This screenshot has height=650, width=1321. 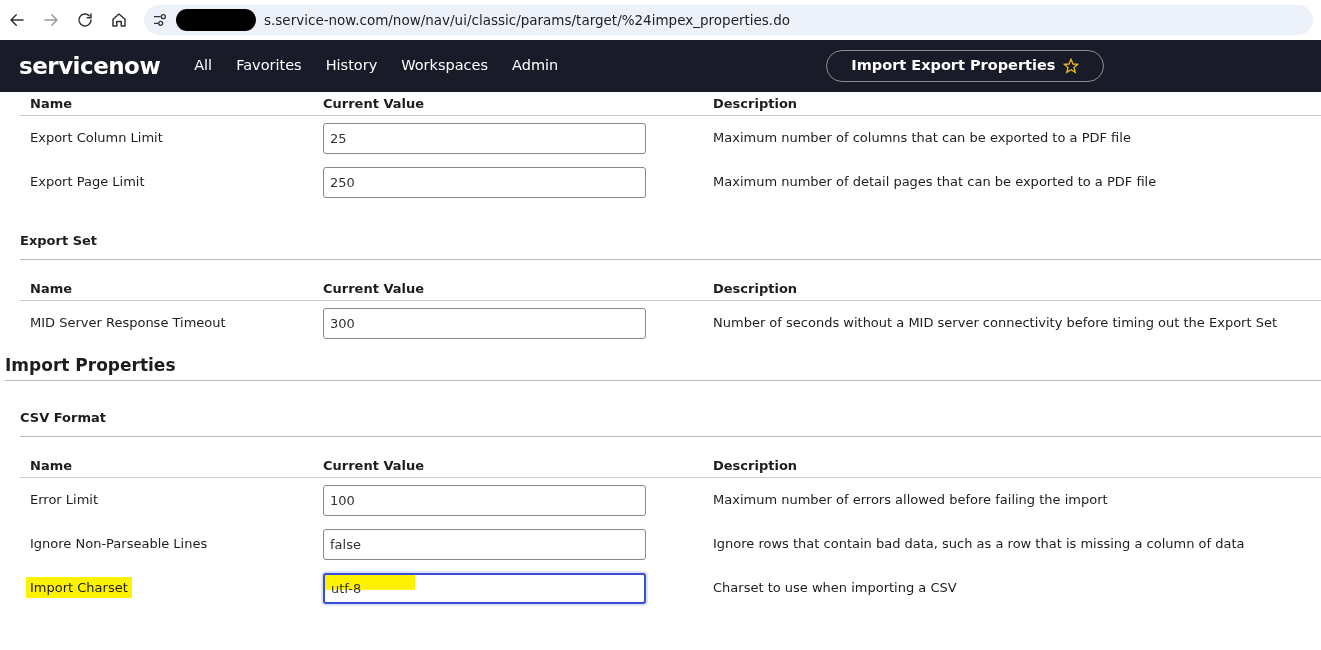 What do you see at coordinates (269, 66) in the screenshot?
I see `nav-menu-item: Favorites` at bounding box center [269, 66].